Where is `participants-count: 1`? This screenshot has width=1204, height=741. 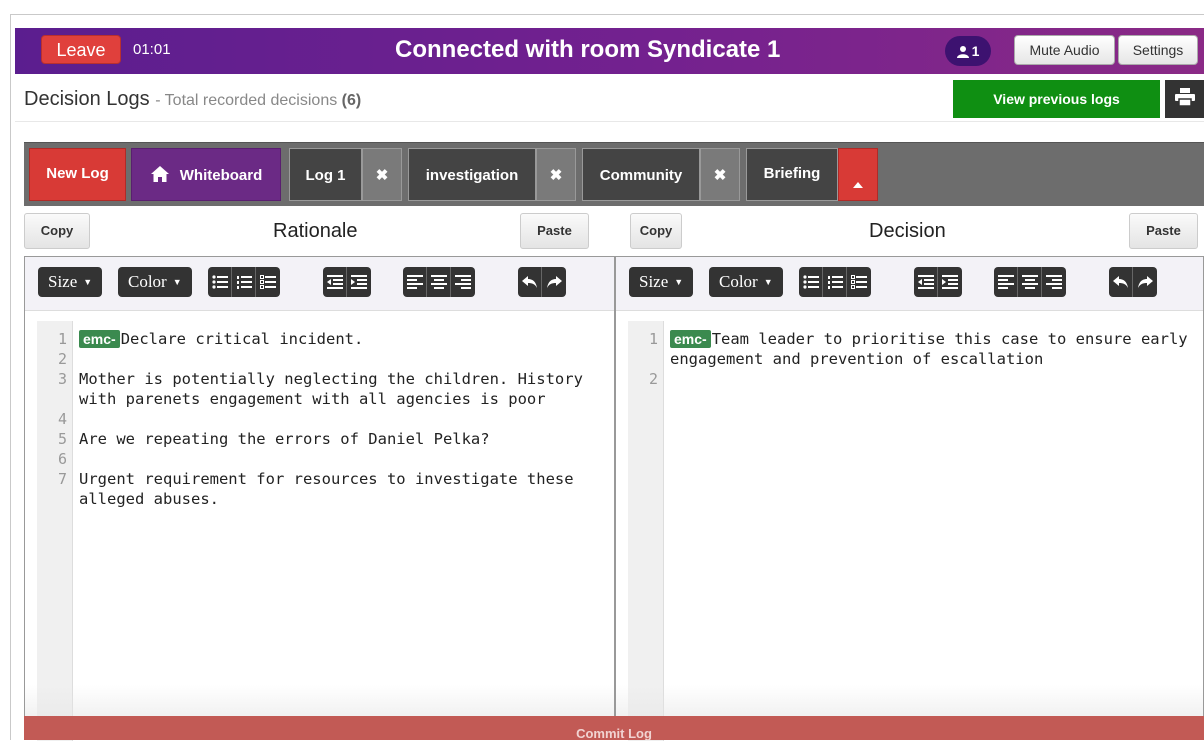
participants-count: 1 is located at coordinates (975, 51).